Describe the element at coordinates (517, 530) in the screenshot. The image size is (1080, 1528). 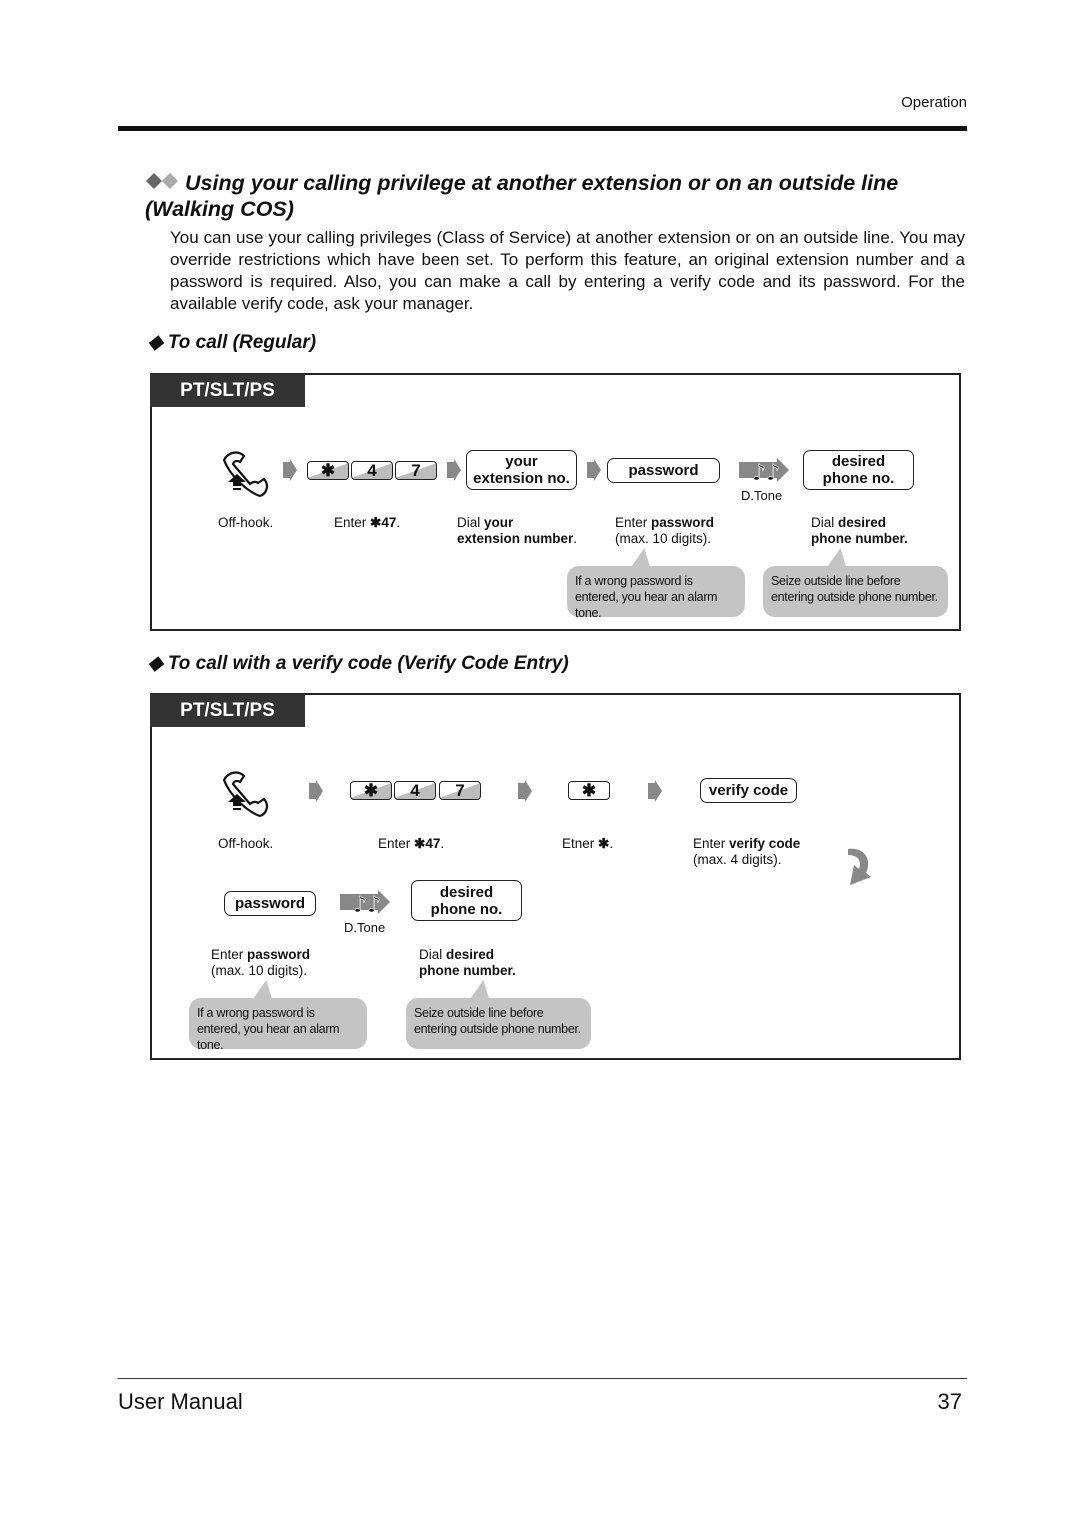
I see `step-label-dial-extension: Dial your extension number.` at that location.